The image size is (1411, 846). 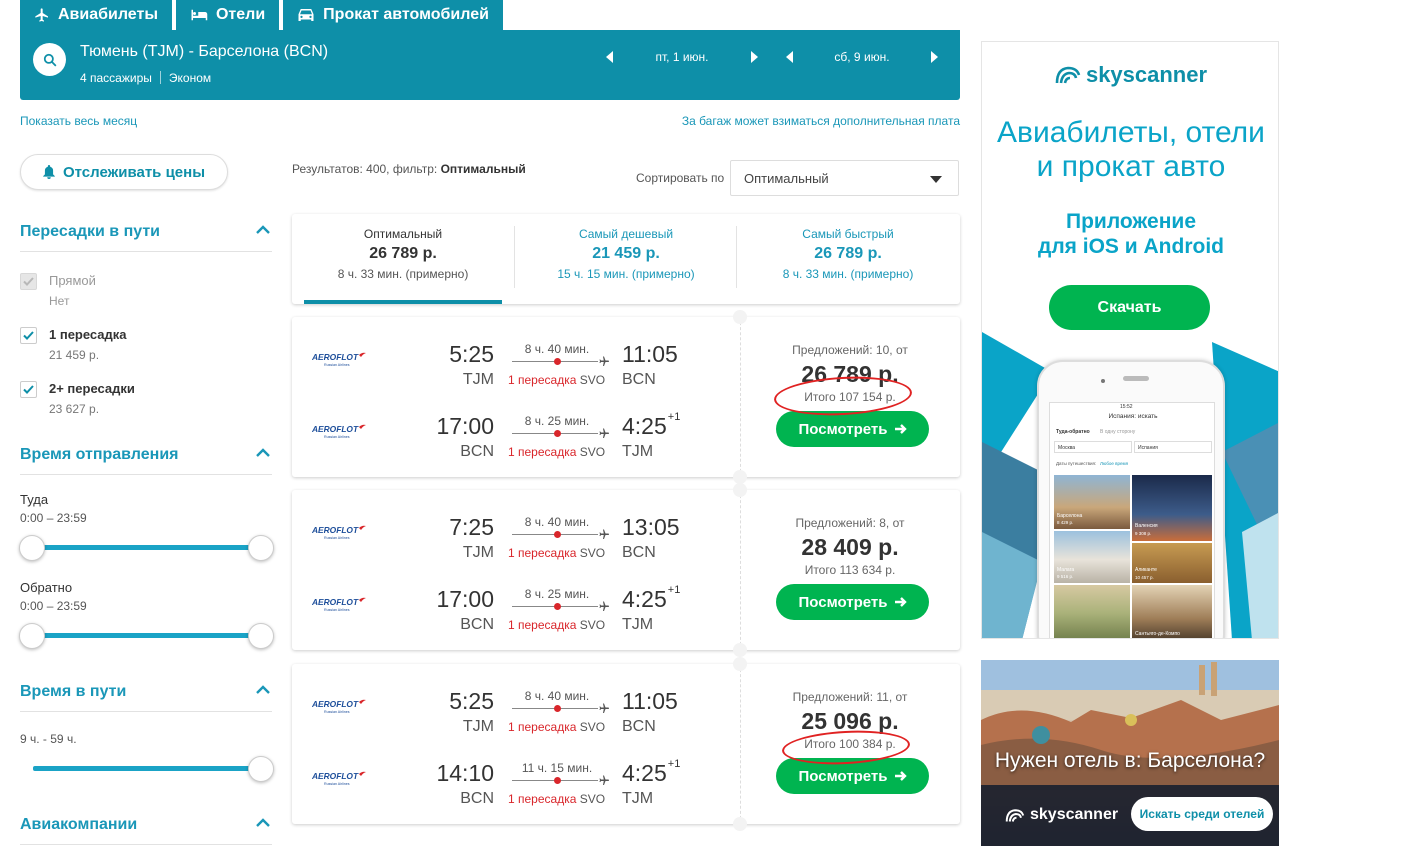 I want to click on departure-time-filter-header: Время отправления, so click(x=146, y=455).